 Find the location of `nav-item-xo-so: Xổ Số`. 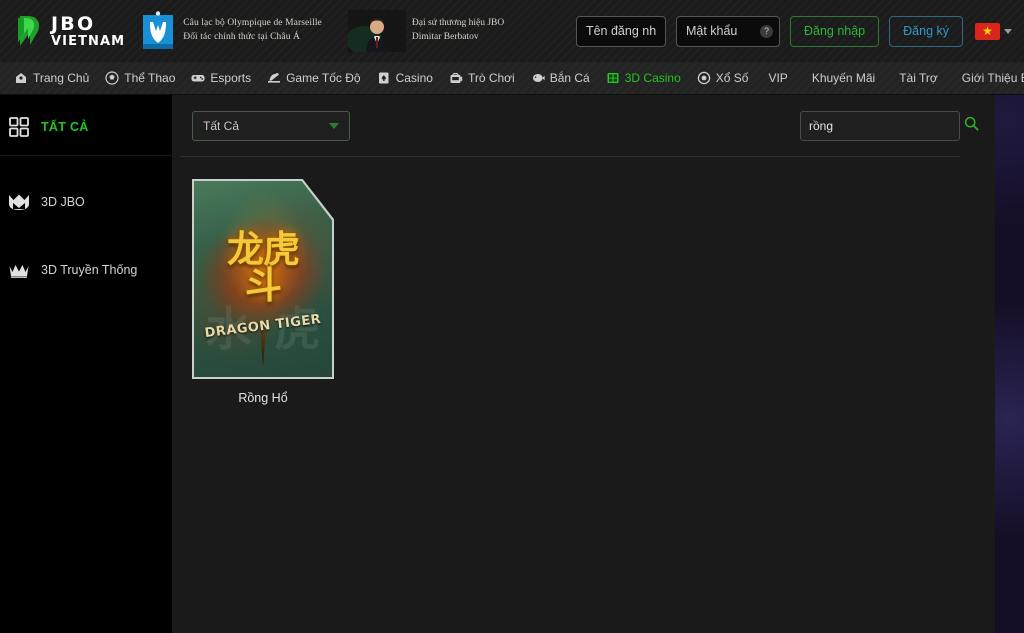

nav-item-xo-so: Xổ Số is located at coordinates (723, 78).